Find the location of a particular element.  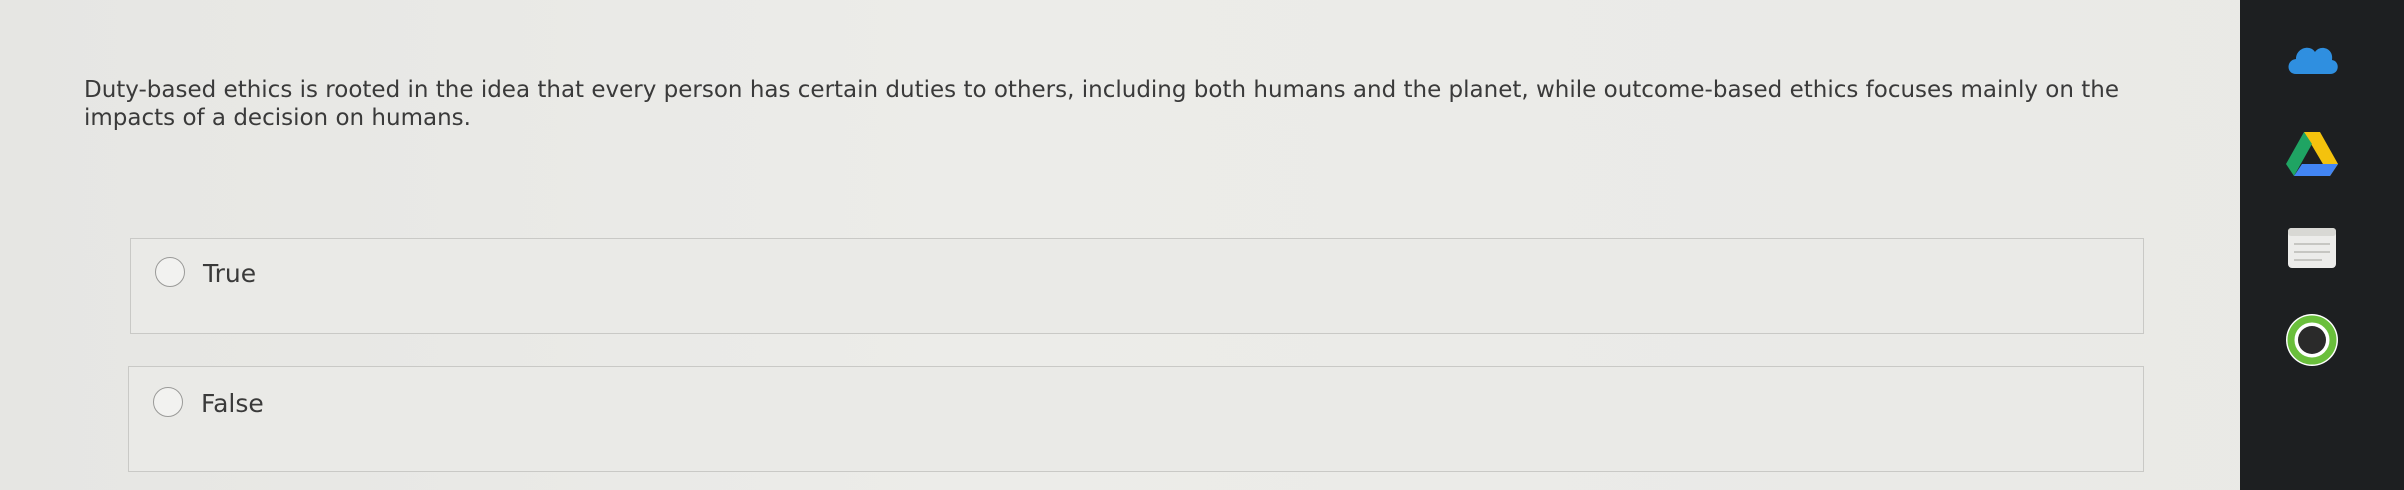

drive-icon is located at coordinates (2312, 154).